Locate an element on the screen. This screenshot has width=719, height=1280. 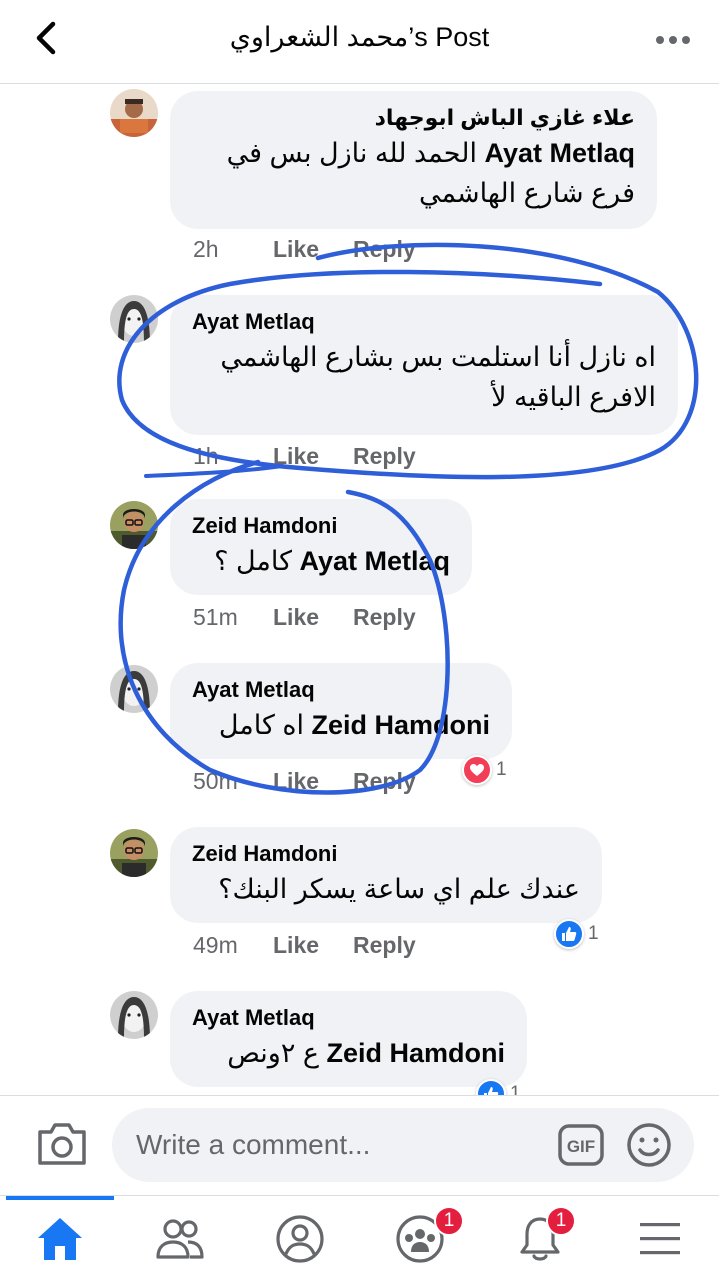
comment-bubble: Ayat Metlaq Zeid Hamdoni ع ٢ونص is located at coordinates (348, 1039).